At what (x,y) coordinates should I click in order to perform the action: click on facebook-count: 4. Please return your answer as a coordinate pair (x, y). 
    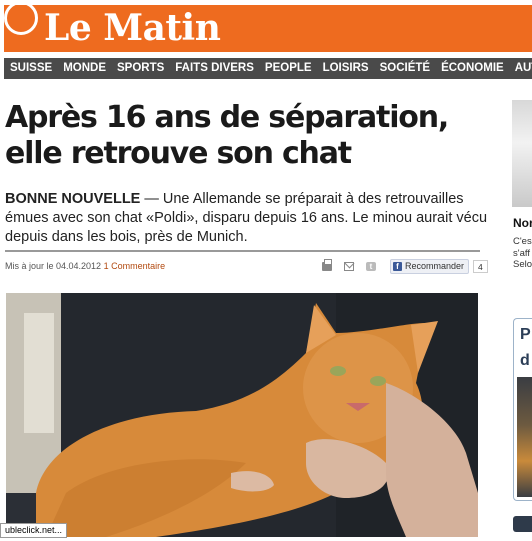
    Looking at the image, I should click on (480, 266).